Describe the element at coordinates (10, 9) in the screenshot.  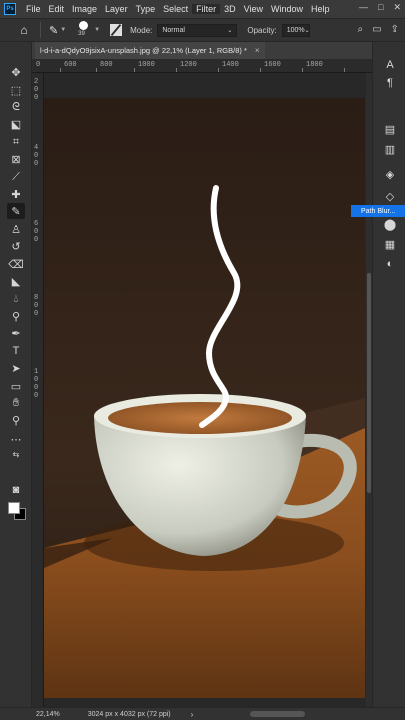
I see `photoshop-logo: Ps` at that location.